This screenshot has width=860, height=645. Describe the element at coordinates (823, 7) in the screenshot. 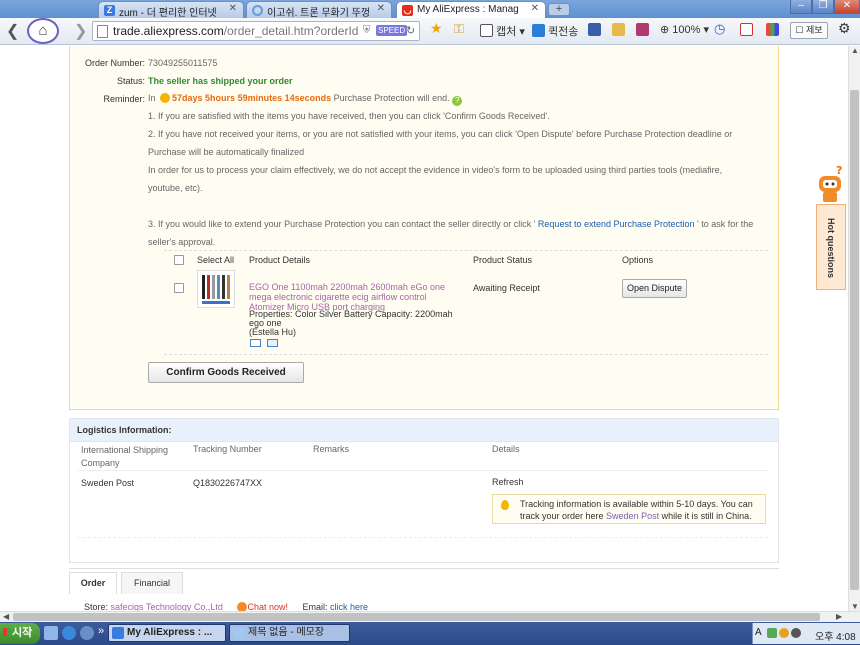

I see `restore-button: ❐` at that location.